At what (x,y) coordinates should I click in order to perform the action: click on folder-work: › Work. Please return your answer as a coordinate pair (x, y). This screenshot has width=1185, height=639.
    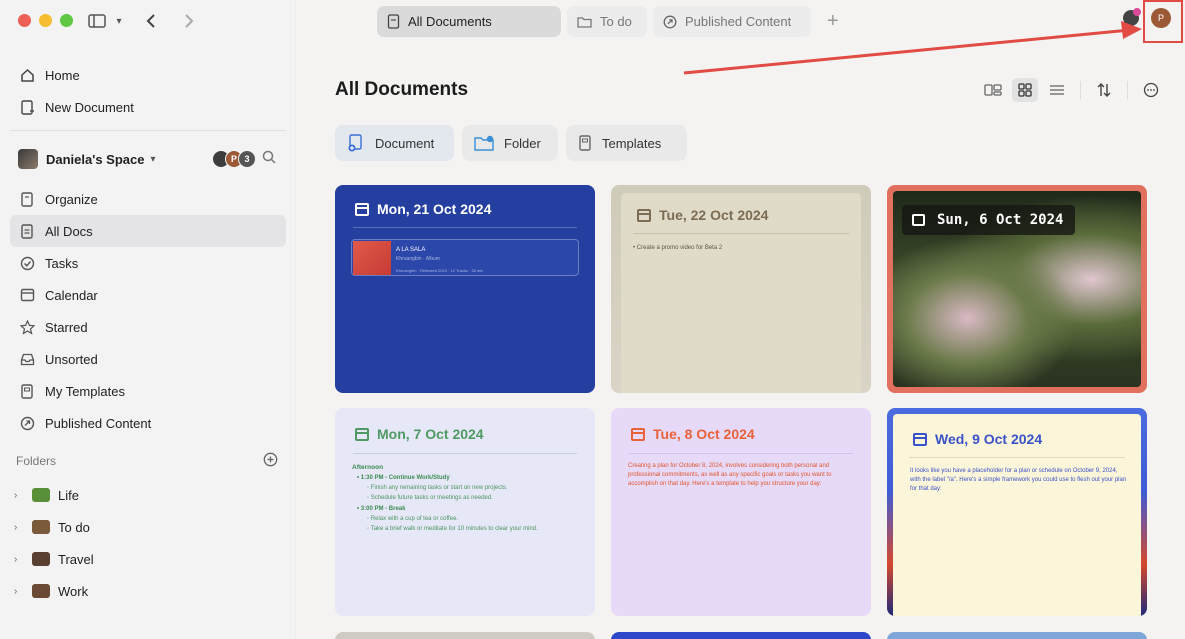
    Looking at the image, I should click on (152, 591).